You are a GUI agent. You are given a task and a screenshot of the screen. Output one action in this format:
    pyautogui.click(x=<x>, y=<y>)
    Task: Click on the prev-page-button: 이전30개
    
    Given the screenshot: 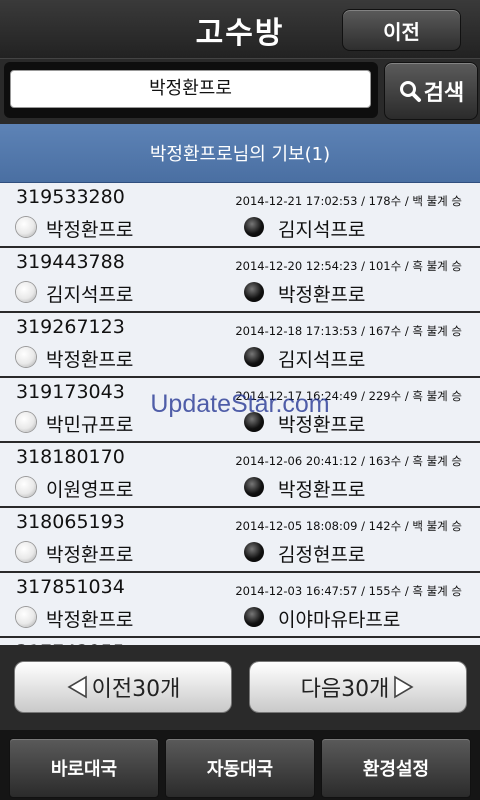 What is the action you would take?
    pyautogui.click(x=123, y=687)
    